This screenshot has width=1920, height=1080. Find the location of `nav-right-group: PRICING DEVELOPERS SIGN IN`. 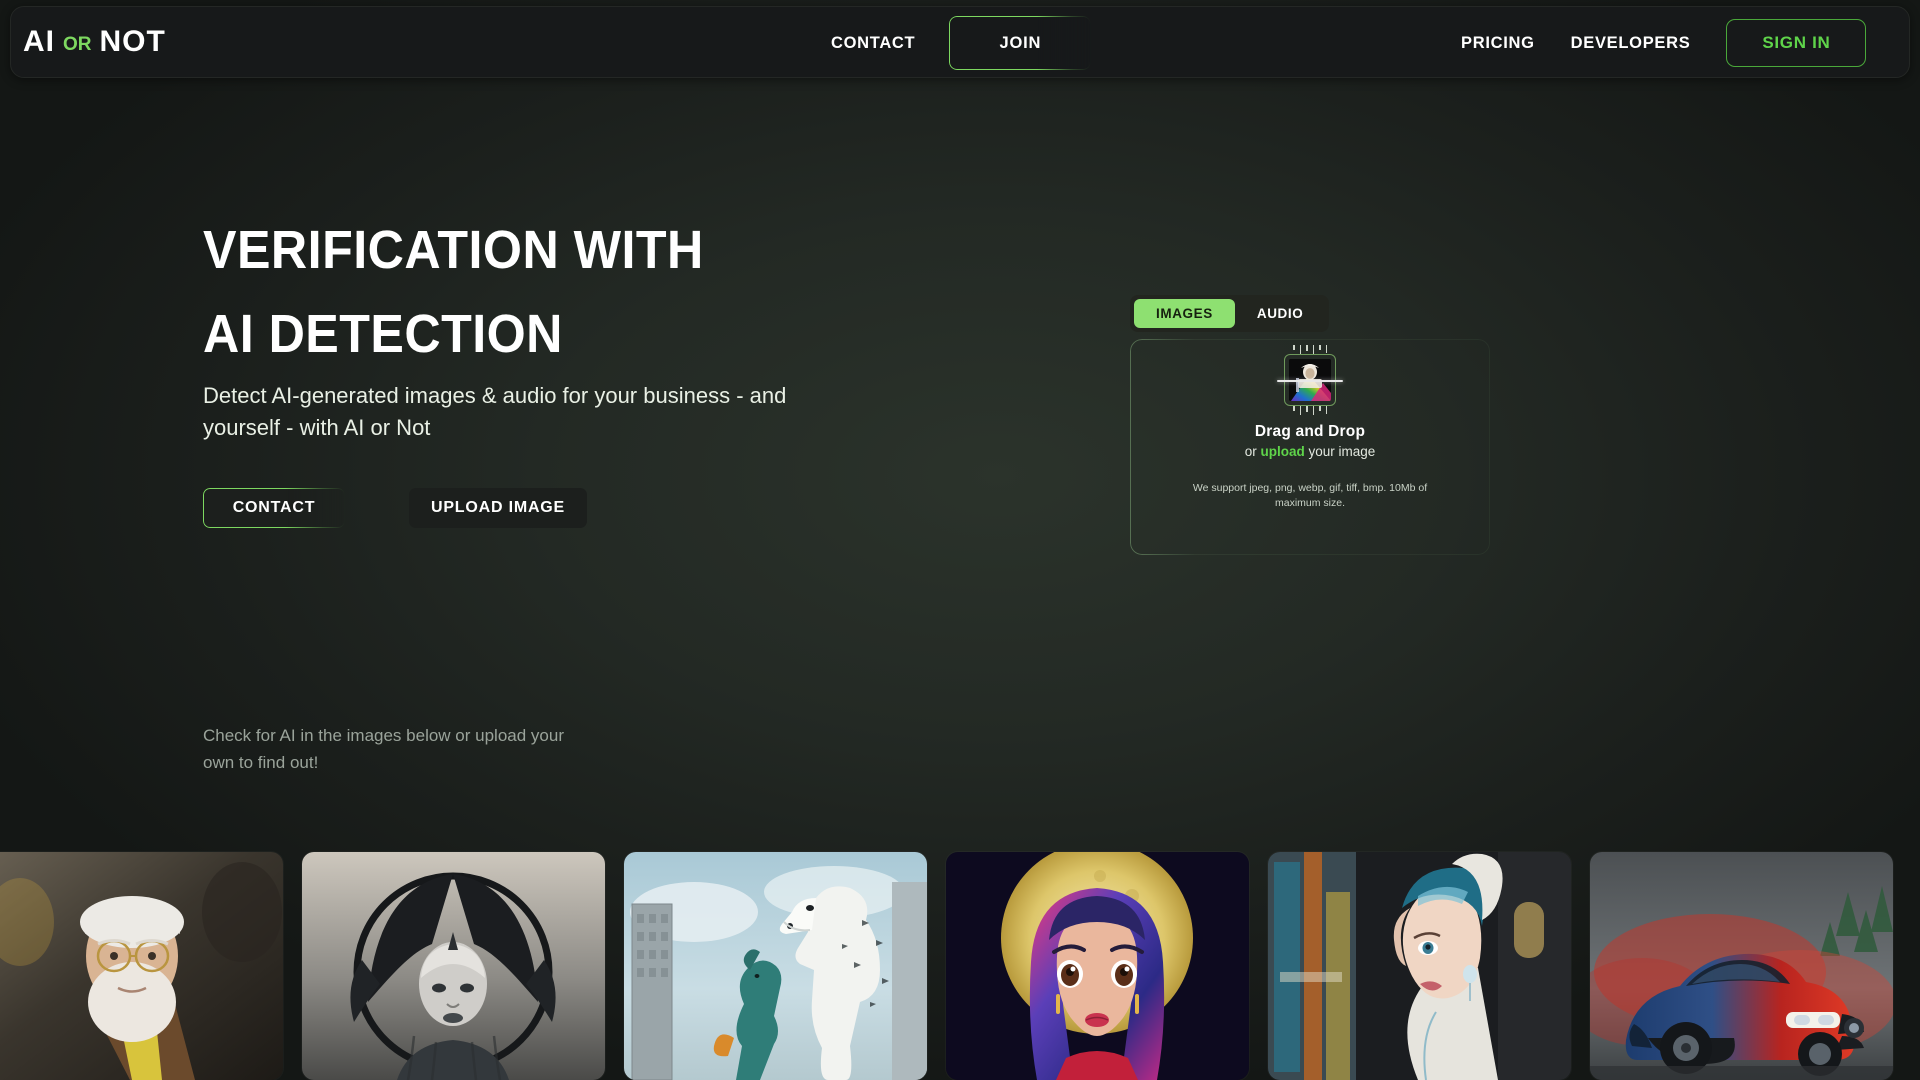

nav-right-group: PRICING DEVELOPERS SIGN IN is located at coordinates (1664, 43).